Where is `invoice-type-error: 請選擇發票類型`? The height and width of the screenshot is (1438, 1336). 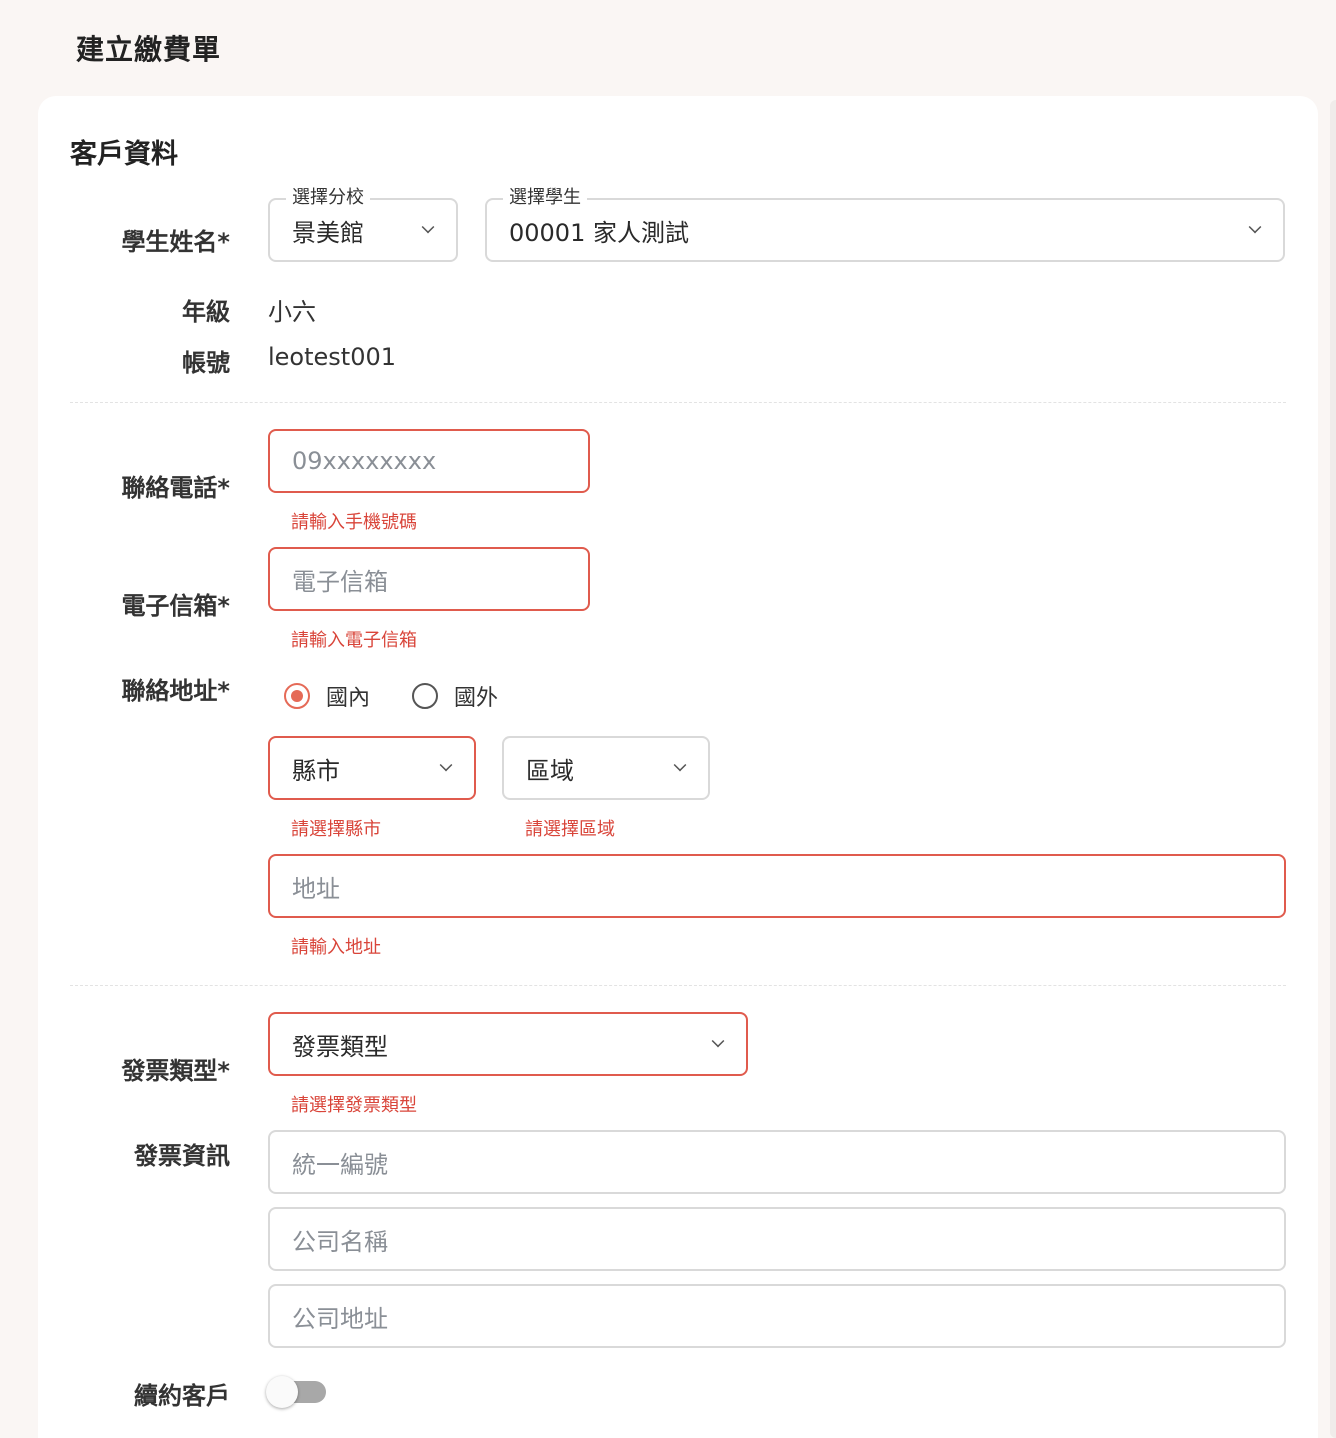 invoice-type-error: 請選擇發票類型 is located at coordinates (354, 1105).